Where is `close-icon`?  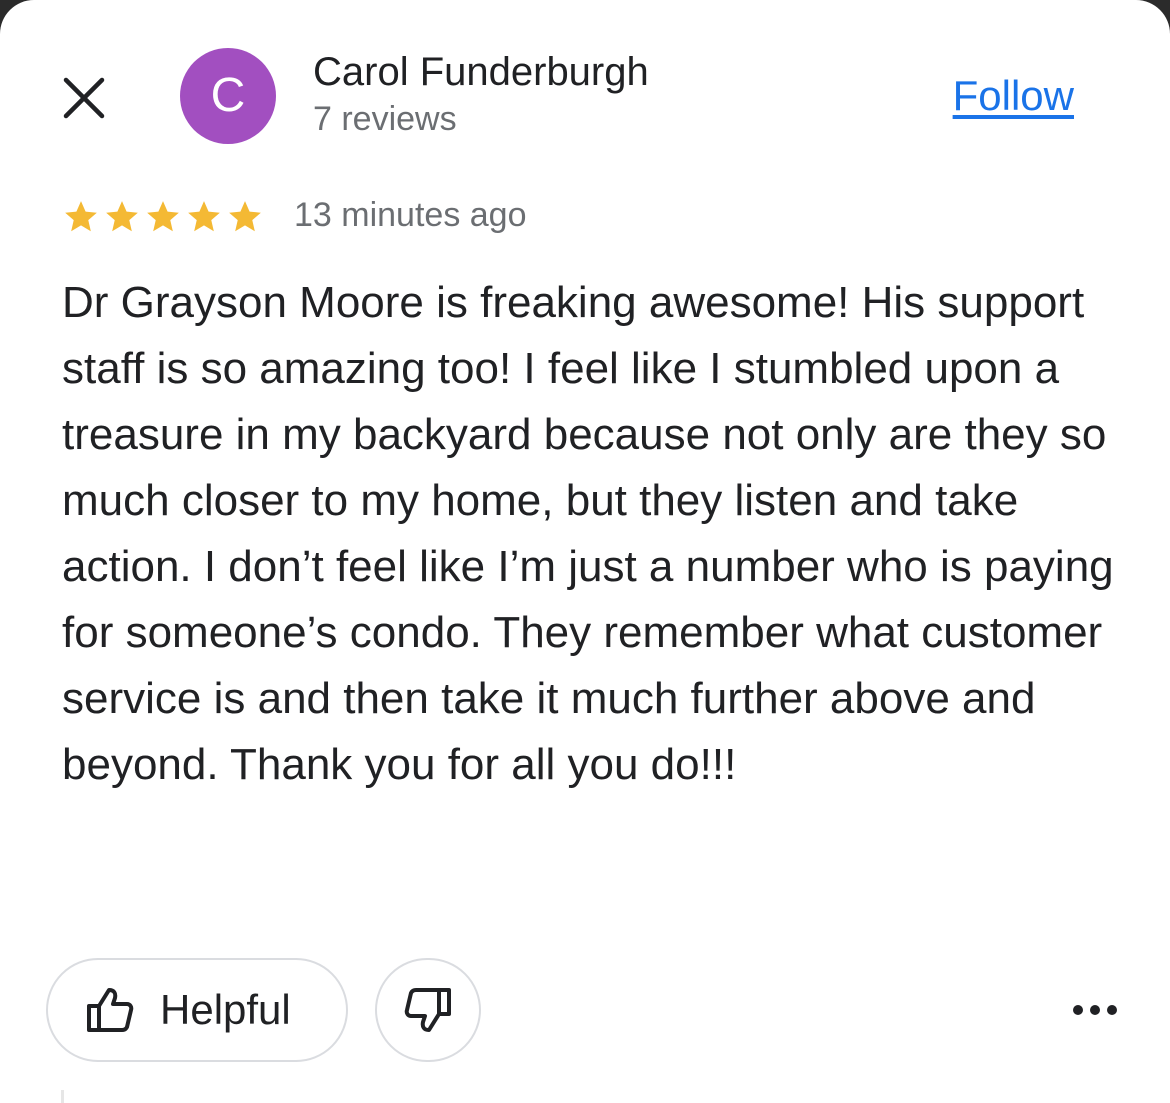
close-icon is located at coordinates (84, 98).